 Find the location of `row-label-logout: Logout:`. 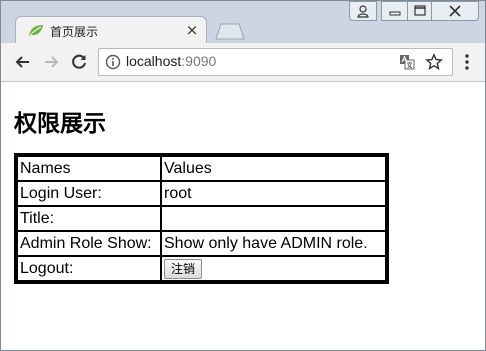

row-label-logout: Logout: is located at coordinates (89, 268).